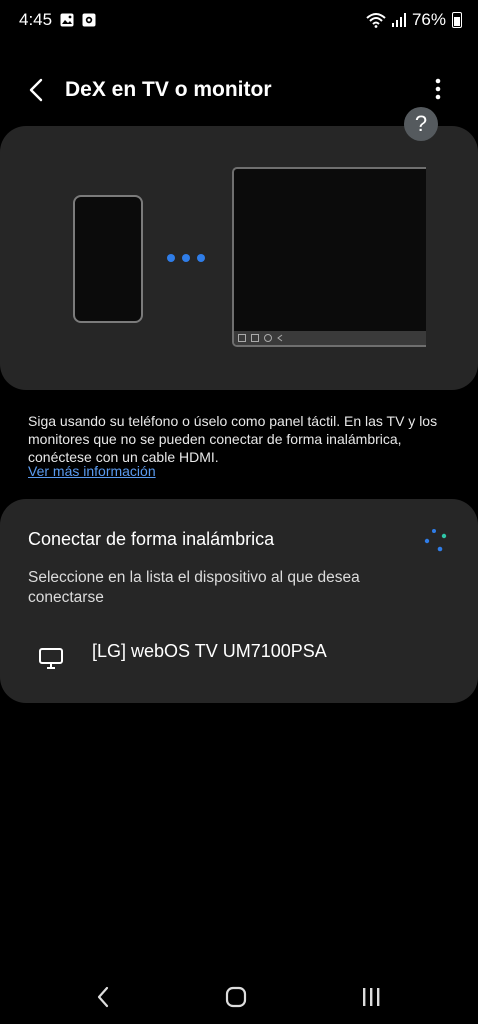 The image size is (478, 1024). Describe the element at coordinates (457, 20) in the screenshot. I see `battery-icon` at that location.